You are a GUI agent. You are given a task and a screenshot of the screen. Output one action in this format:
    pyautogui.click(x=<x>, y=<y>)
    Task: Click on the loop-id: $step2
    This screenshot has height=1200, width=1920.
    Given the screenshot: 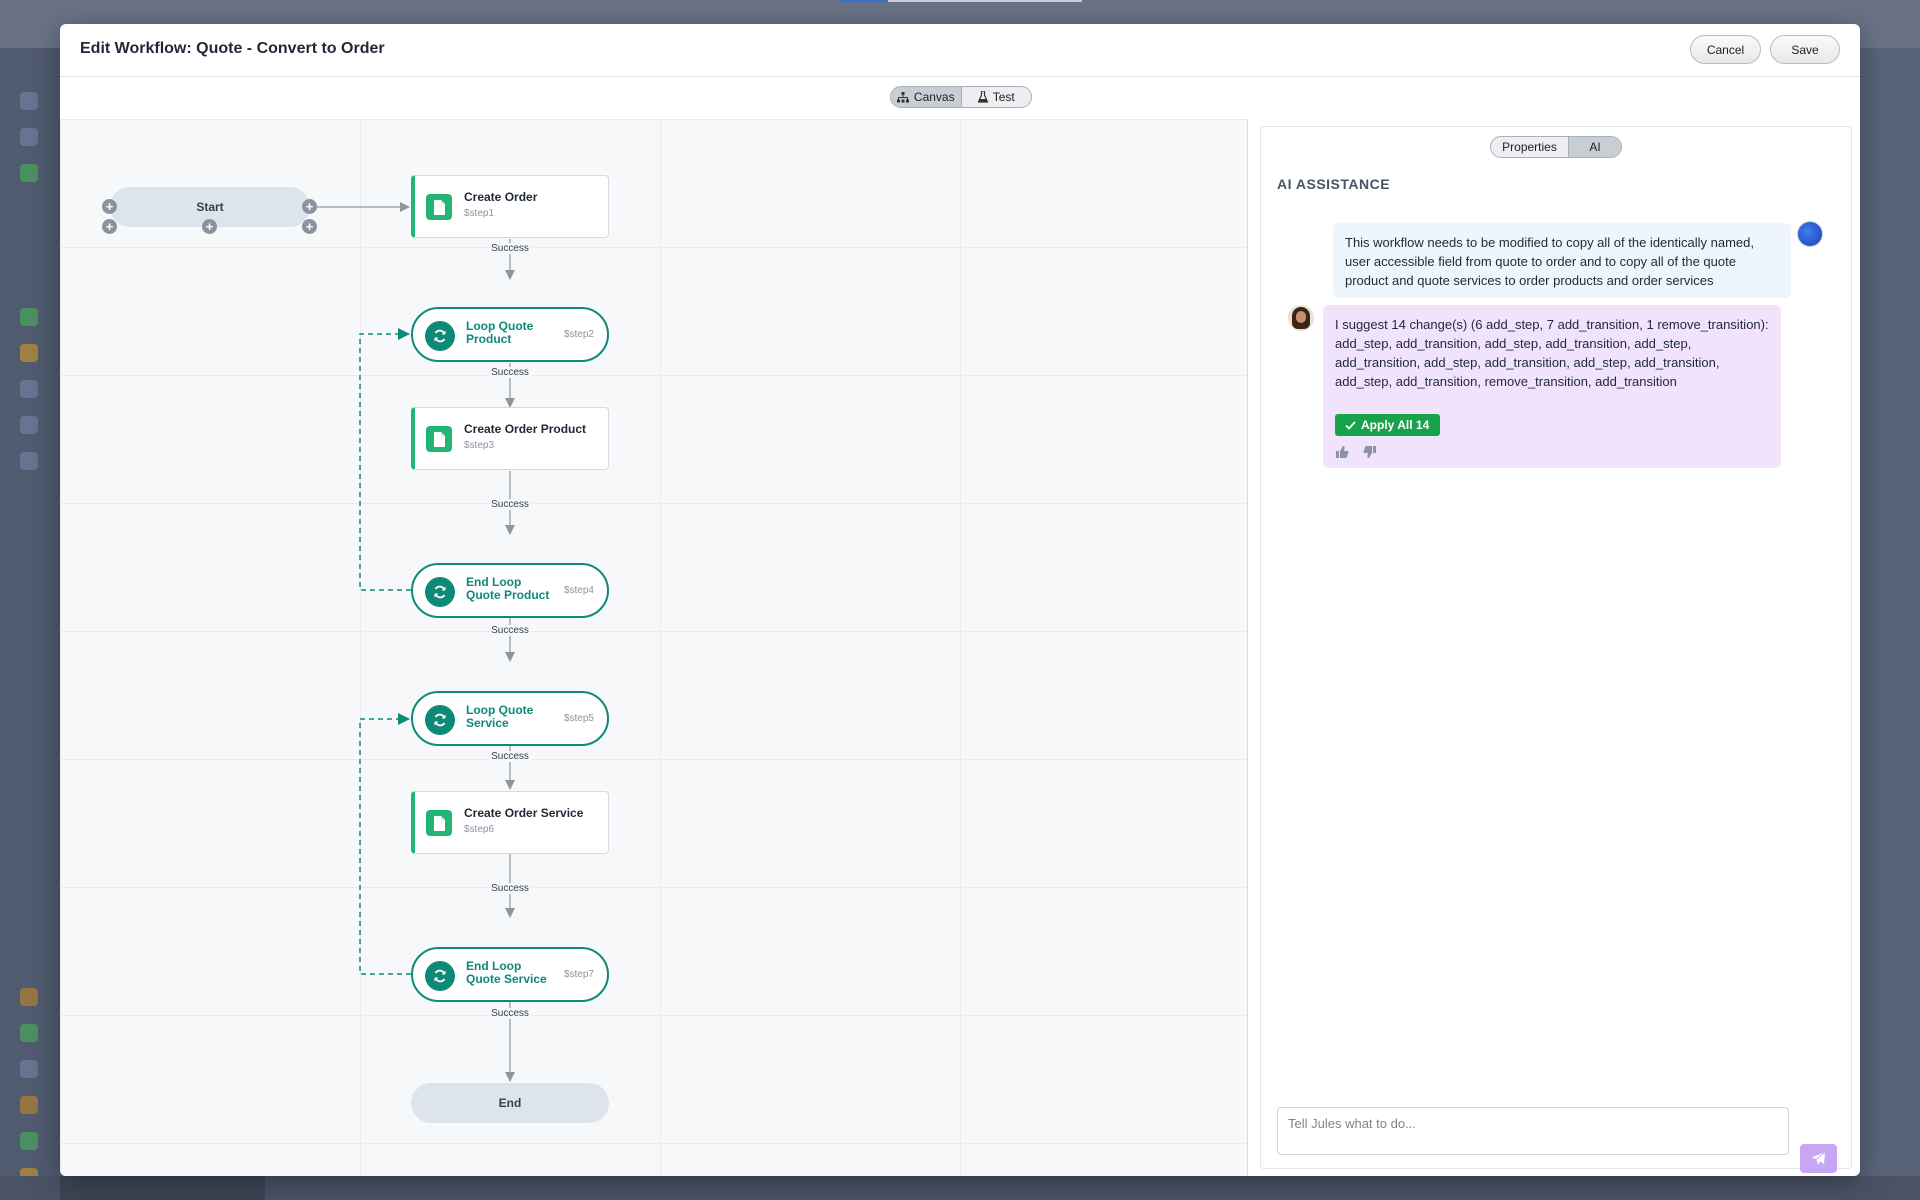 What is the action you would take?
    pyautogui.click(x=578, y=334)
    